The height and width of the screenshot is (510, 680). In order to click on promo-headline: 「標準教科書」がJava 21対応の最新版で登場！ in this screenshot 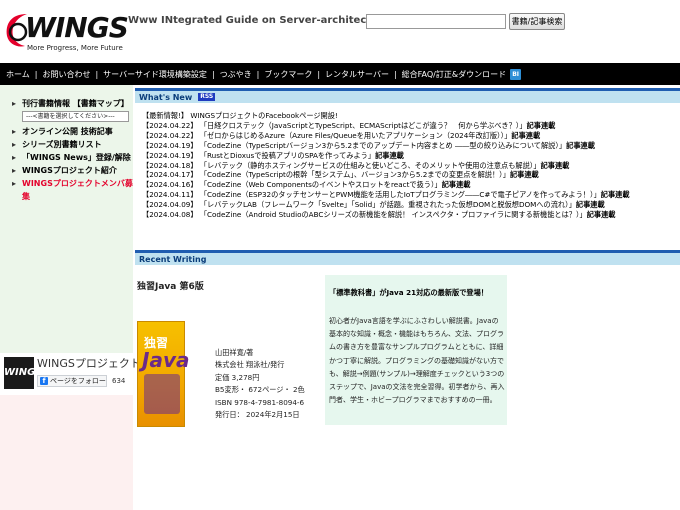, I will do `click(408, 292)`.